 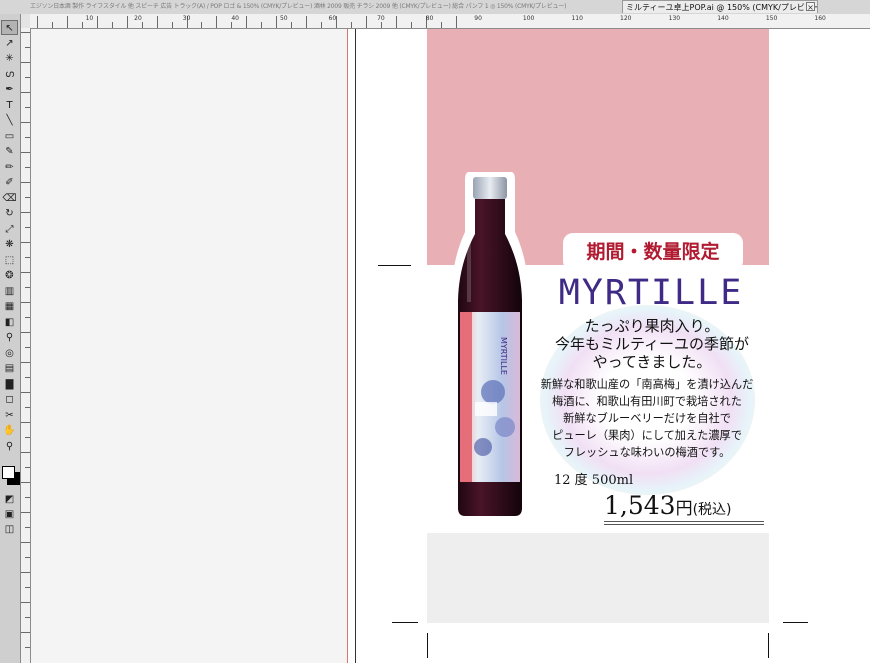 What do you see at coordinates (712, 510) in the screenshot?
I see `tax-label: (税込)` at bounding box center [712, 510].